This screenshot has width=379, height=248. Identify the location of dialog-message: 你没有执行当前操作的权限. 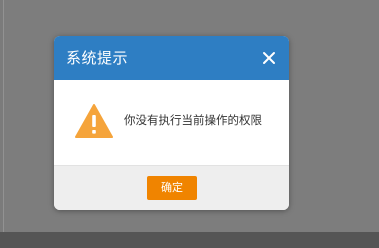
(193, 120).